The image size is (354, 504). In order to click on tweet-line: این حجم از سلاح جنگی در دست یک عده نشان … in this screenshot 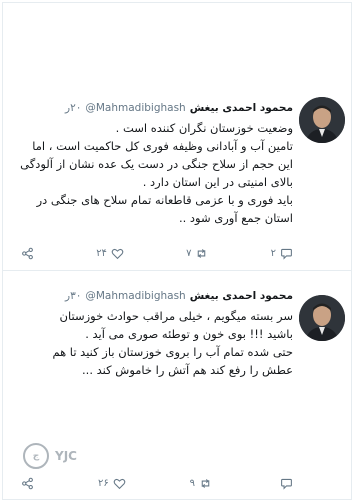, I will do `click(156, 164)`.